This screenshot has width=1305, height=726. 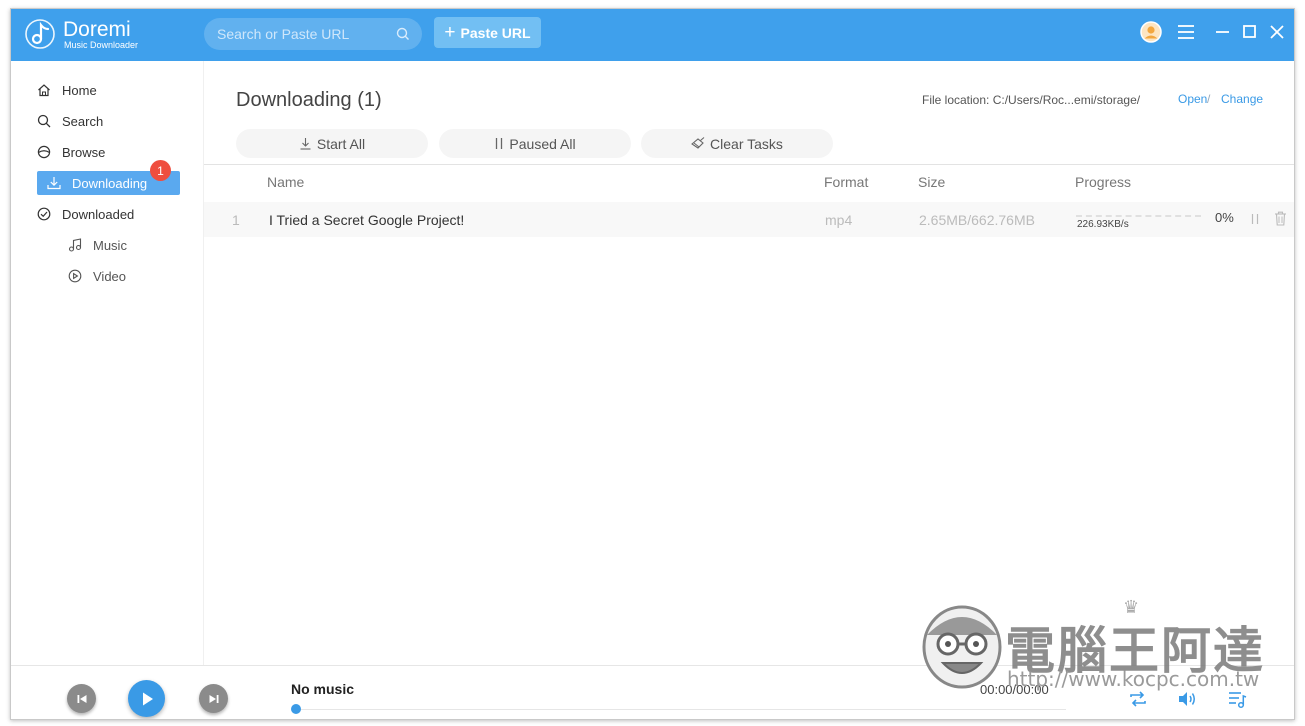 I want to click on column-header-size: Size, so click(x=932, y=182).